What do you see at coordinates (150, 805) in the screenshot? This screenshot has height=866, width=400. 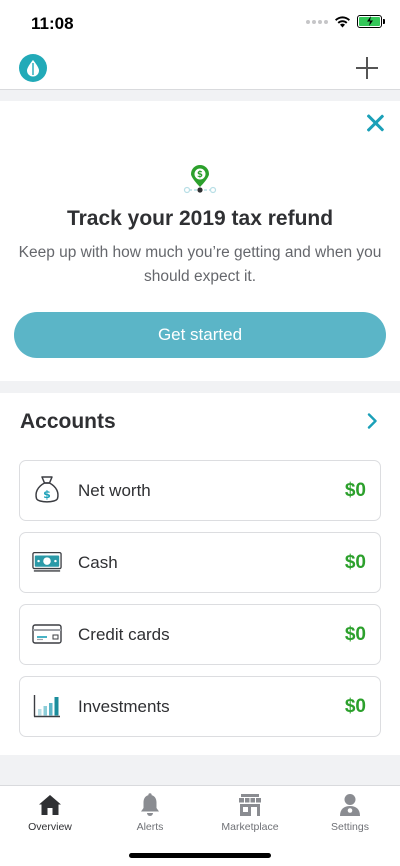 I see `bell-icon` at bounding box center [150, 805].